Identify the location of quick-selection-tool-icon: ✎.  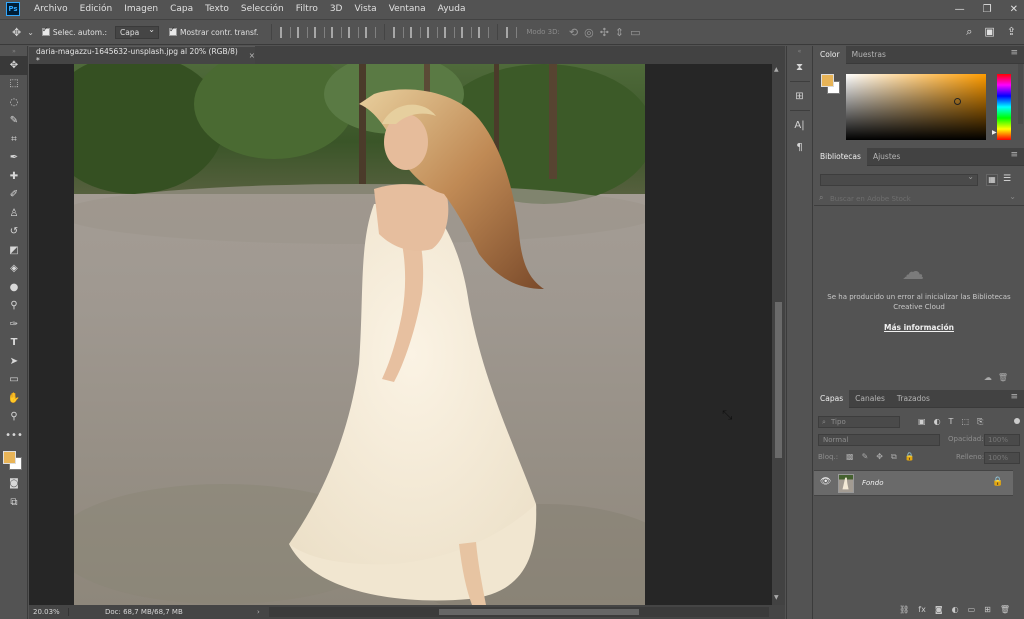
(14, 121).